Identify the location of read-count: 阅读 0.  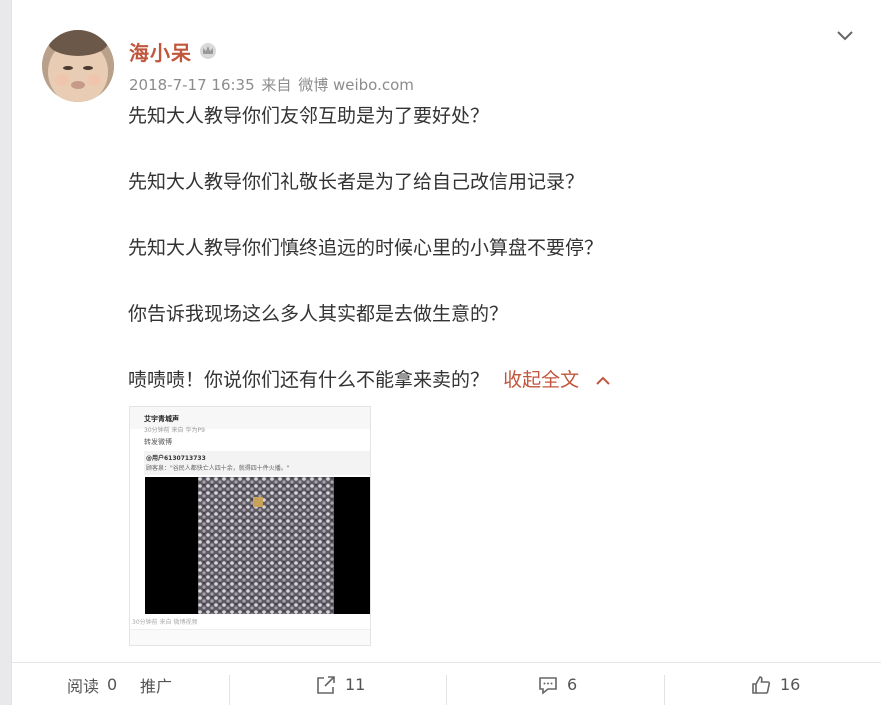
(92, 684).